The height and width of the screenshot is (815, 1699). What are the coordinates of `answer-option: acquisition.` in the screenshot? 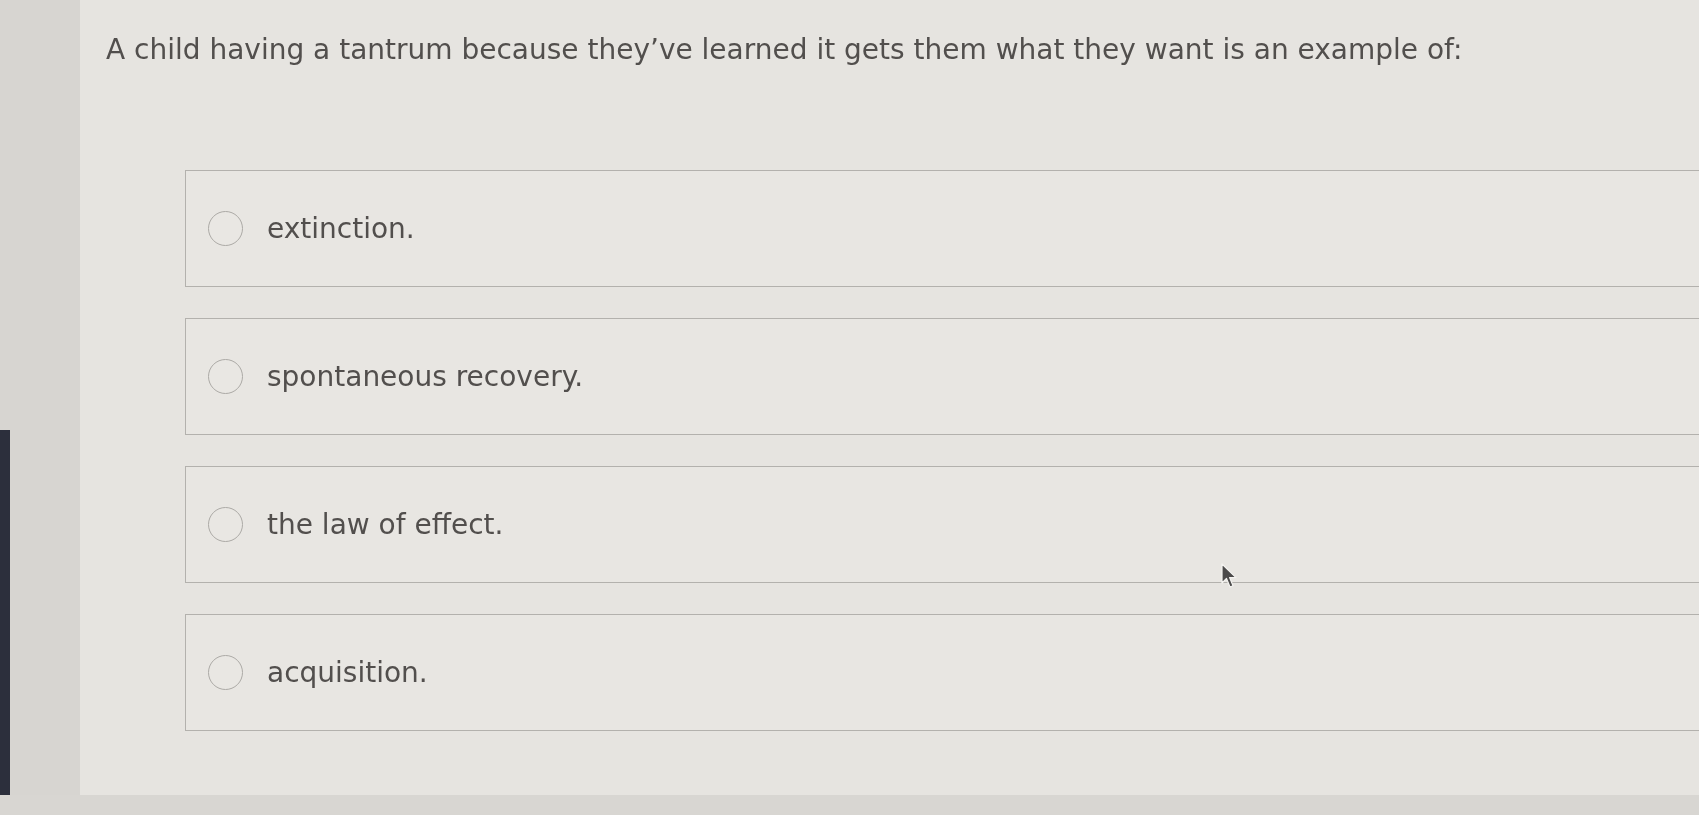 It's located at (942, 672).